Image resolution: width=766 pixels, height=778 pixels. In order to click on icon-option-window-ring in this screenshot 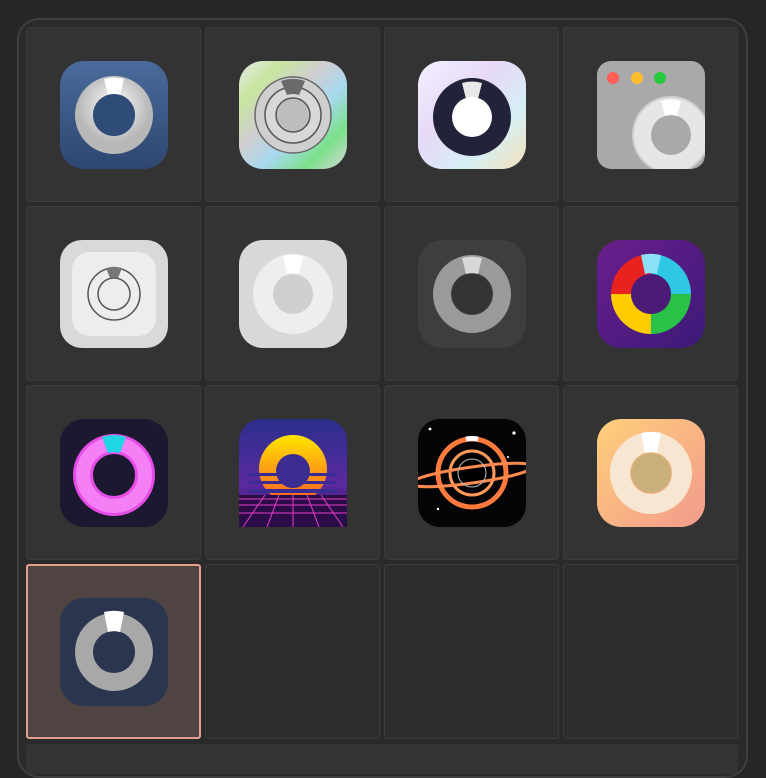, I will do `click(650, 114)`.